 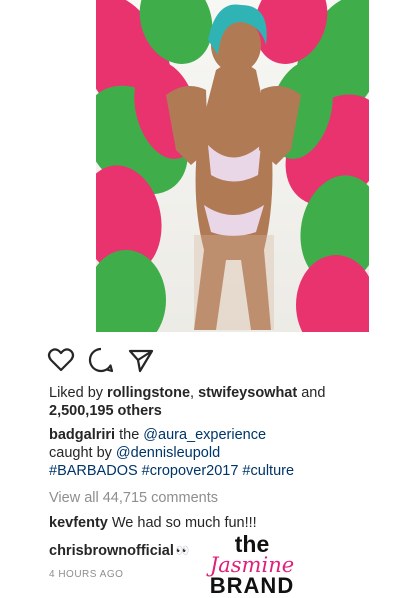 I want to click on likes-count: 2,500,195 others, so click(x=105, y=411).